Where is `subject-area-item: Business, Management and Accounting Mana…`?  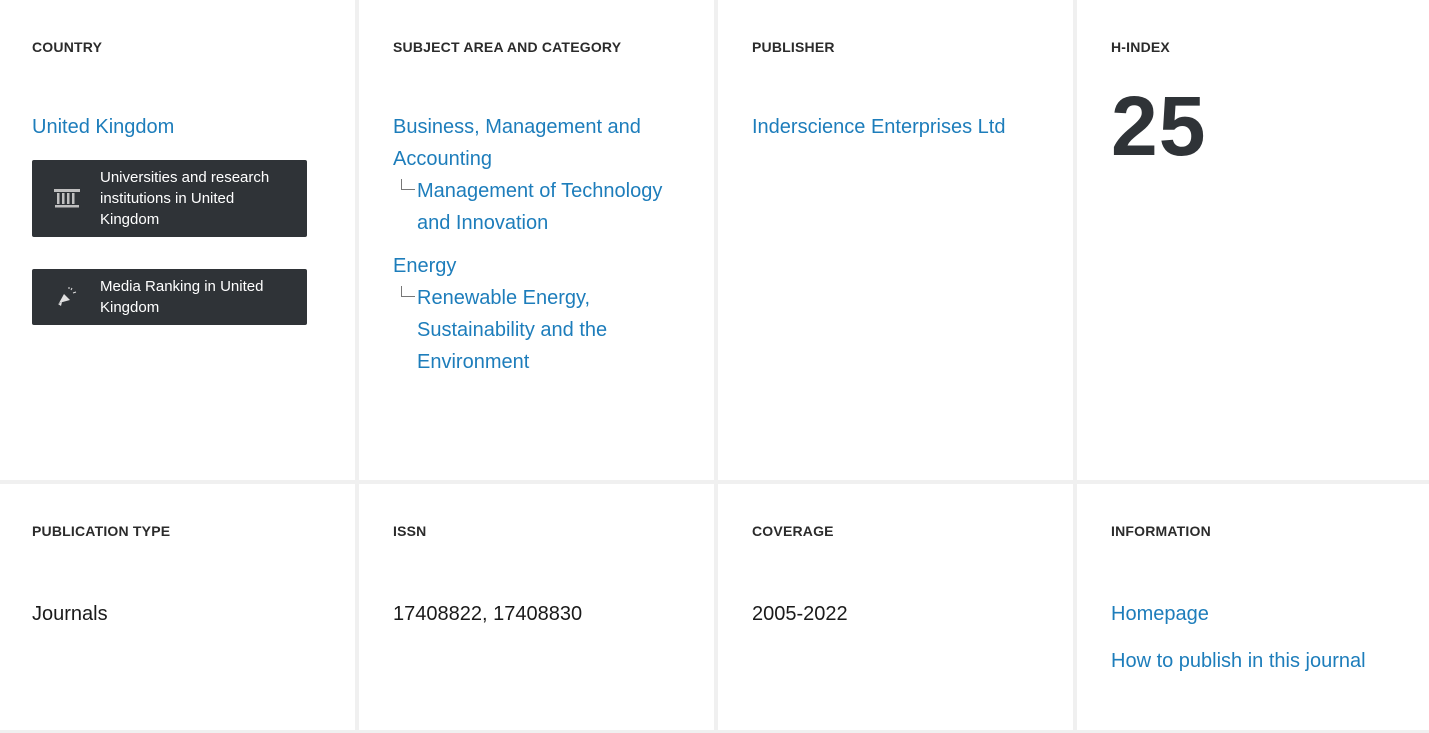
subject-area-item: Business, Management and Accounting Mana… is located at coordinates (537, 175).